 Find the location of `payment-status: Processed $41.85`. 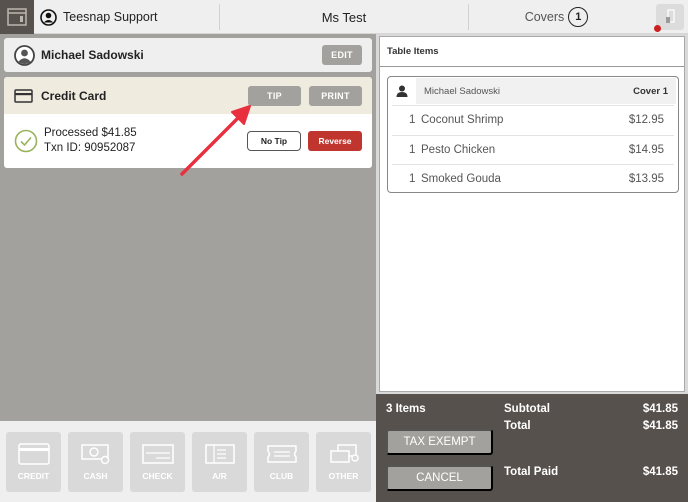

payment-status: Processed $41.85 is located at coordinates (90, 133).